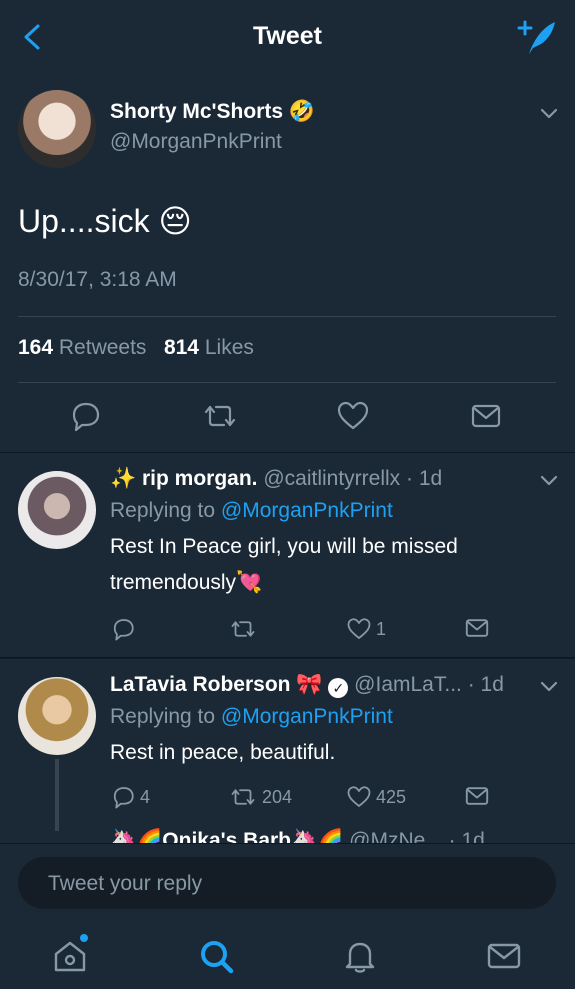 Image resolution: width=575 pixels, height=989 pixels. I want to click on likes-stat: 814 Likes, so click(209, 347).